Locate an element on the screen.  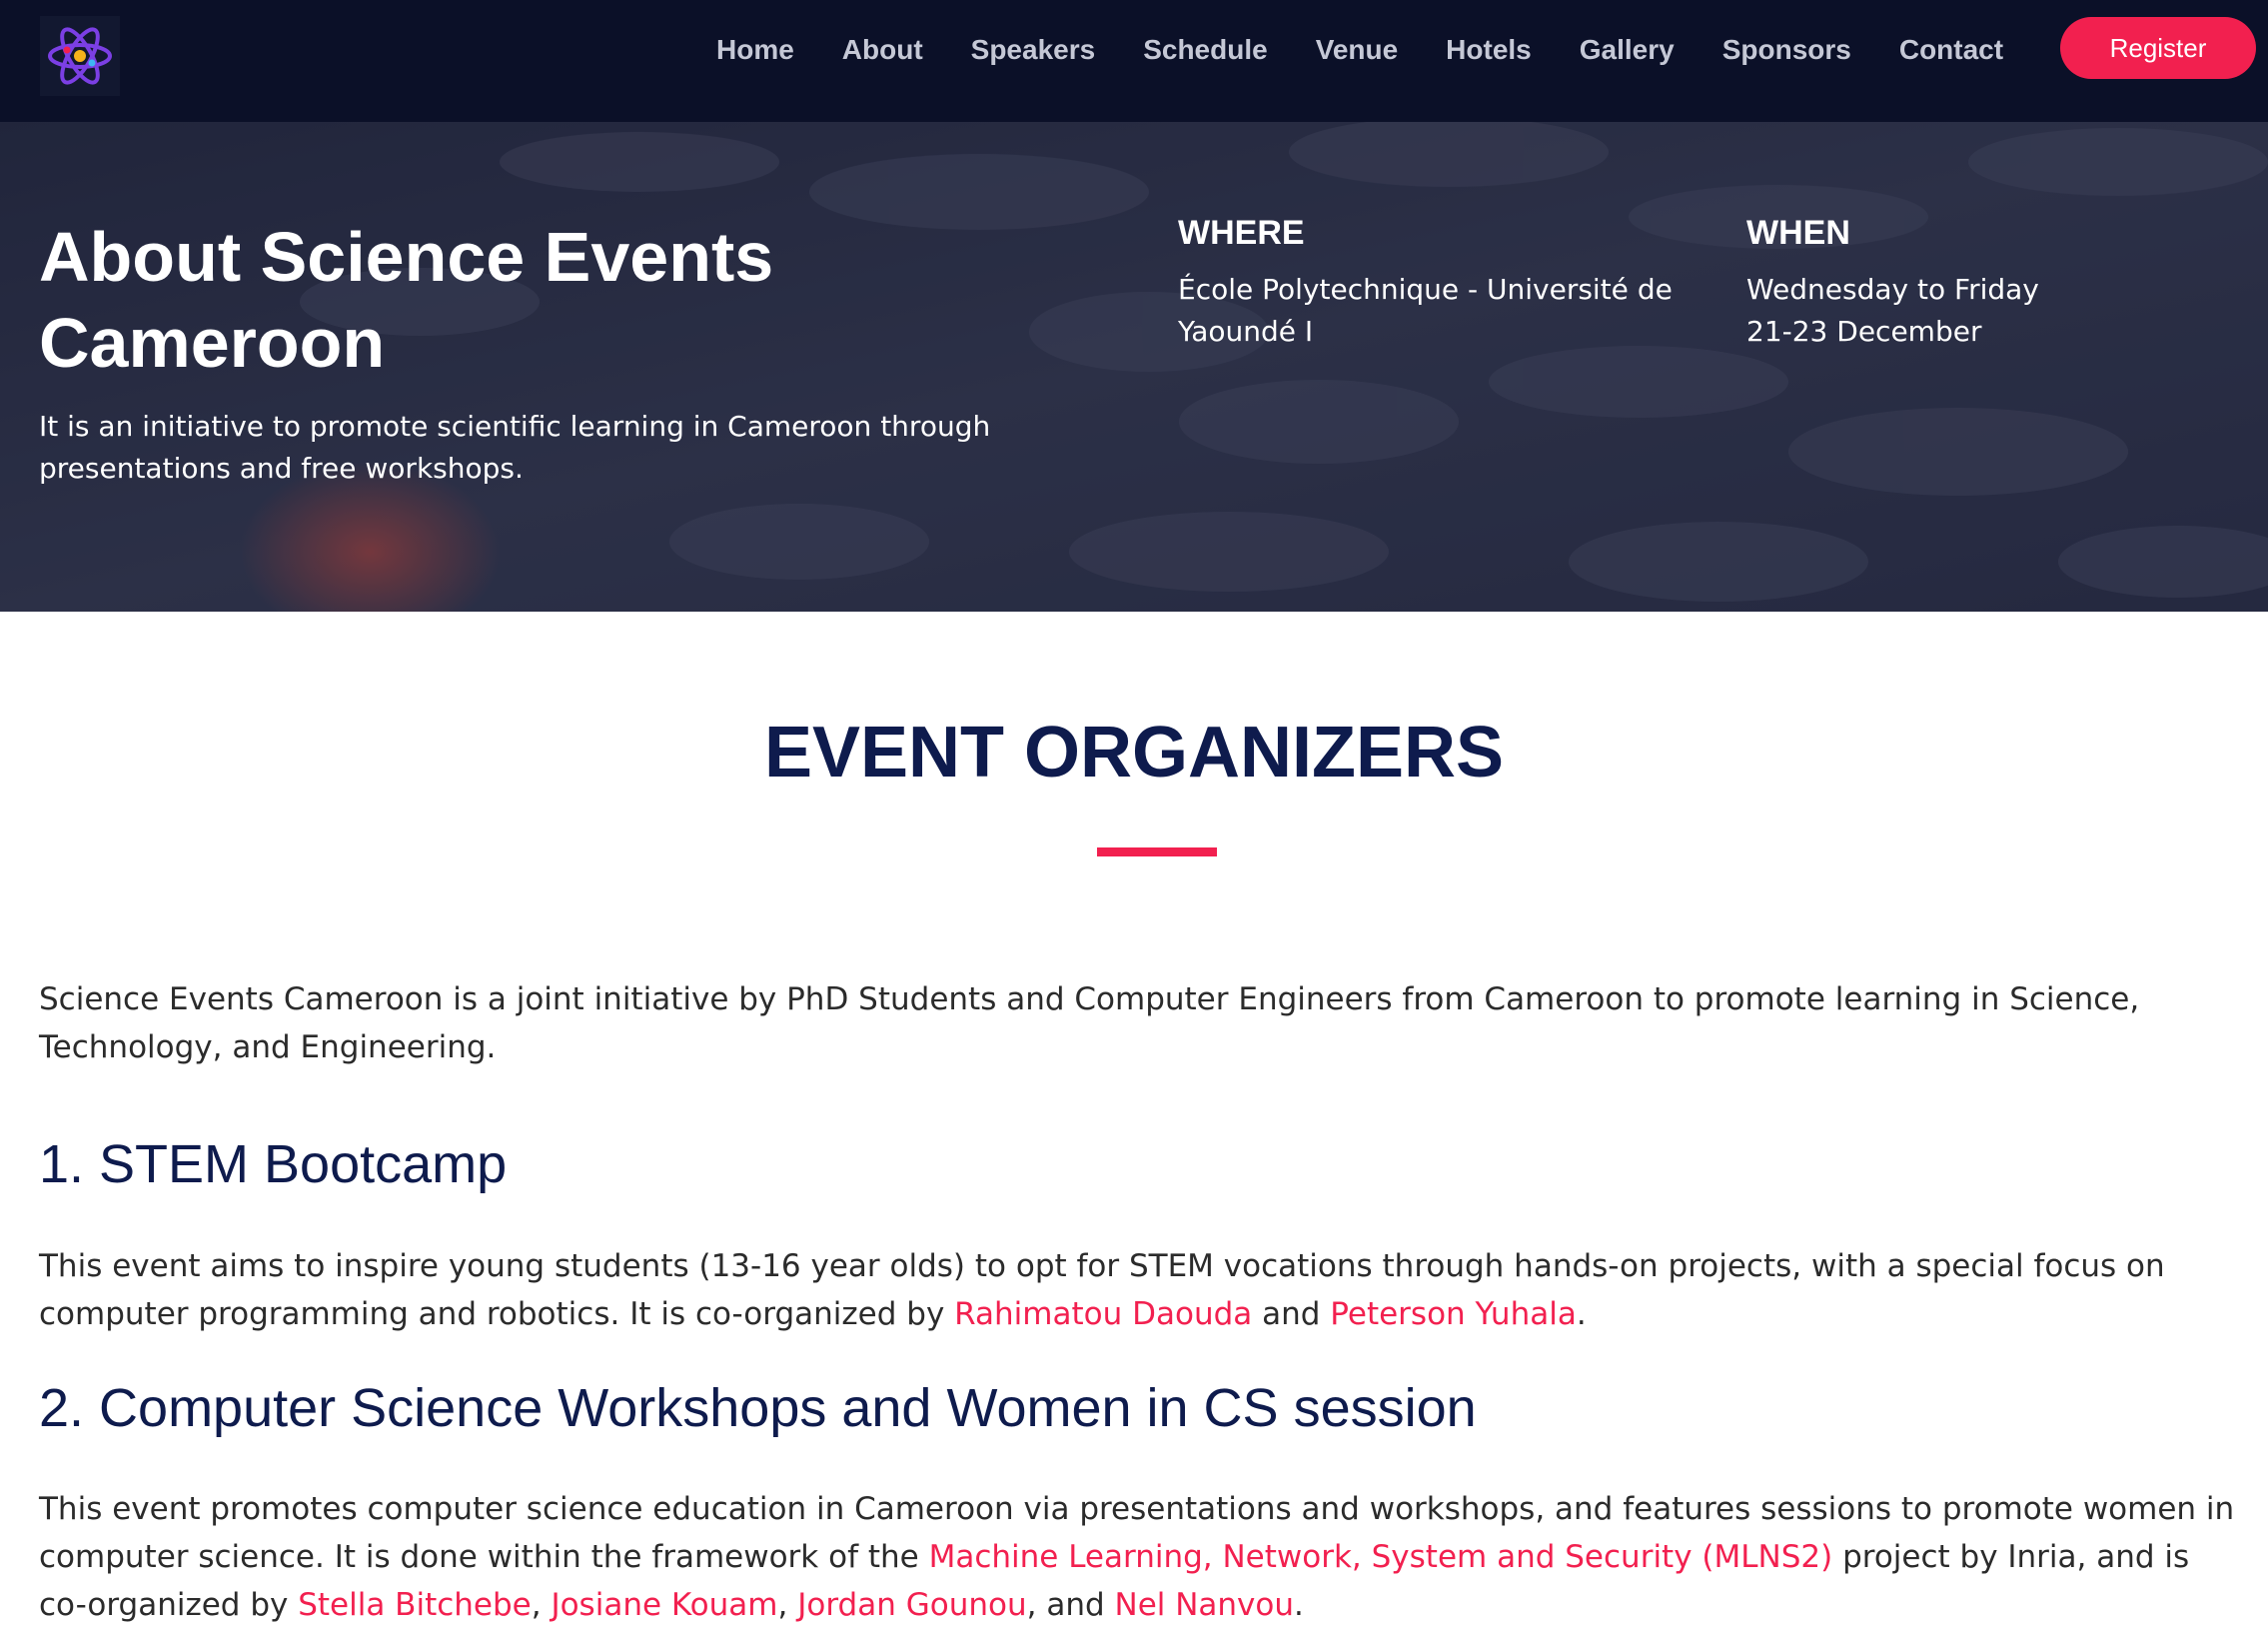
title-underline-divider is located at coordinates (1157, 851).